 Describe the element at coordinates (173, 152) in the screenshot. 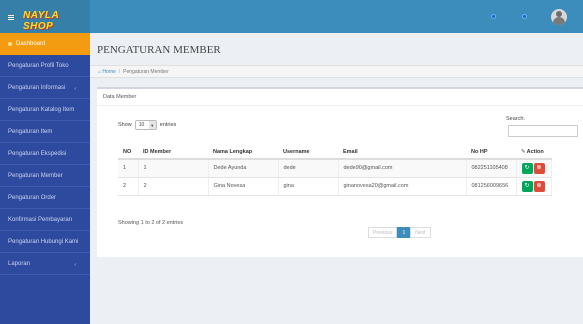

I see `column-header-id-member: ID Member` at that location.